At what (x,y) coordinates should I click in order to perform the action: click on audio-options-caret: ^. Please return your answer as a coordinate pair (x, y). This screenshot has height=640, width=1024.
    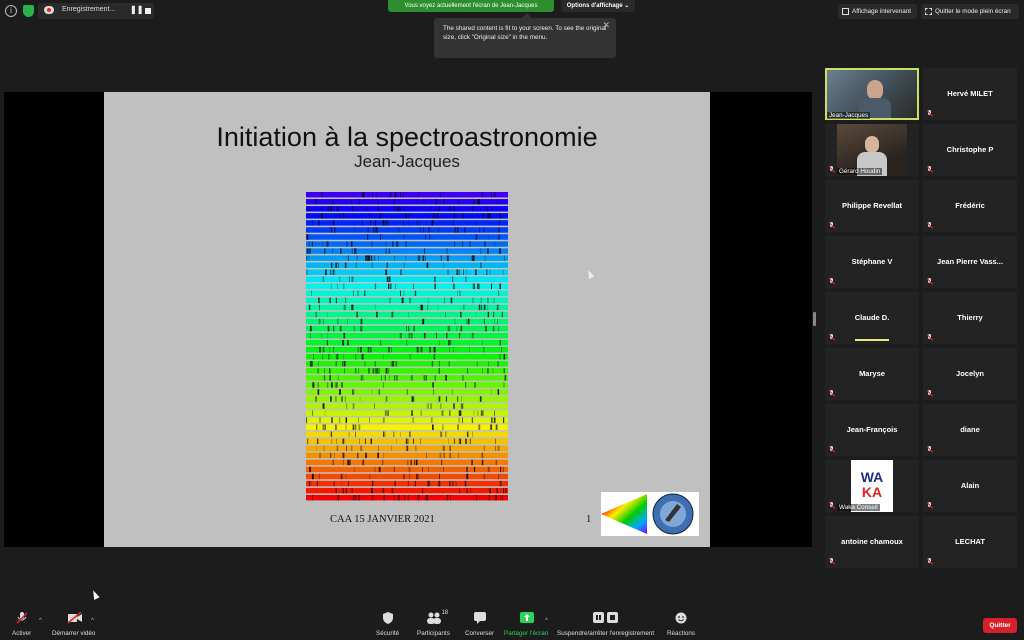
    Looking at the image, I should click on (40, 621).